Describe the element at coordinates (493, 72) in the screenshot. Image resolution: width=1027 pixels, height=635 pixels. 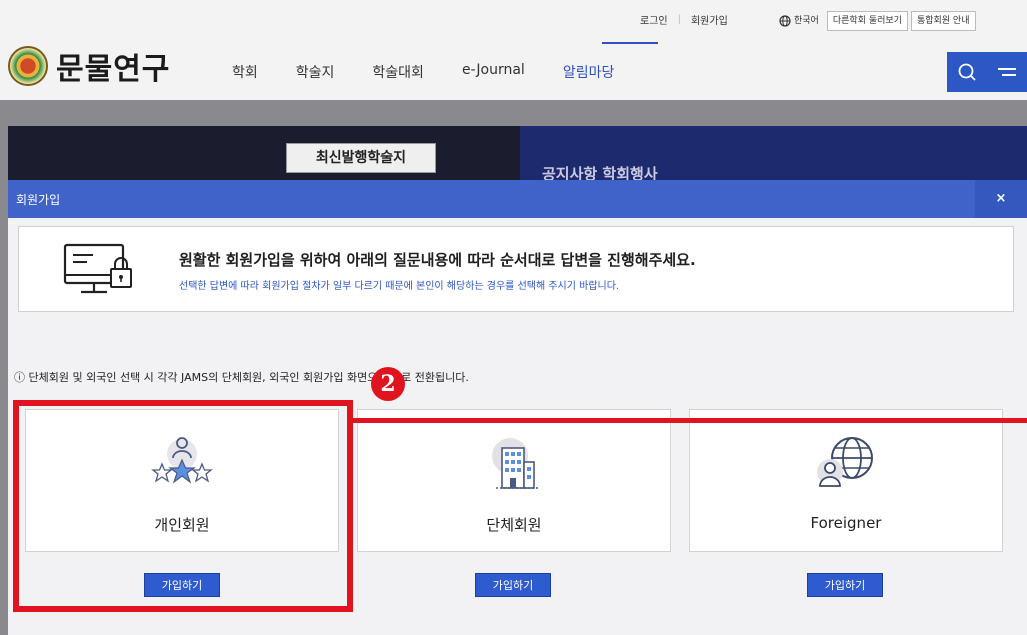
I see `nav-item-ejournal: e-Journal` at that location.